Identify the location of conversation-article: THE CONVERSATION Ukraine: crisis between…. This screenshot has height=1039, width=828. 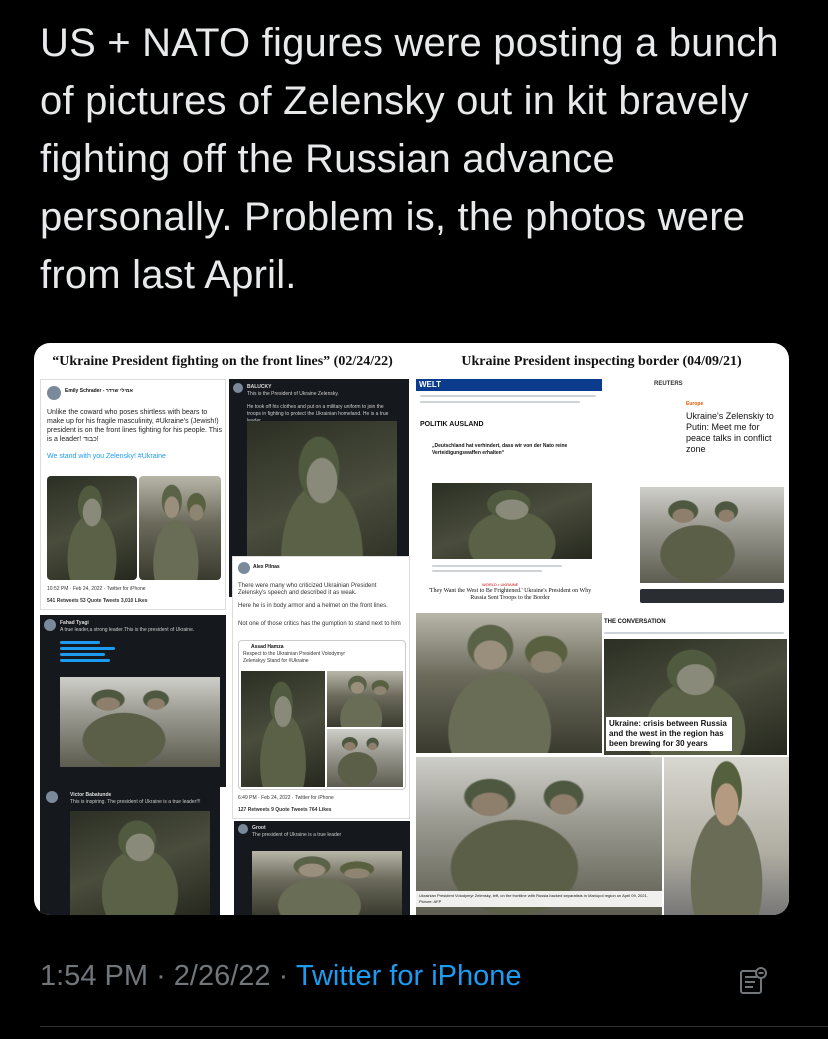
(695, 686).